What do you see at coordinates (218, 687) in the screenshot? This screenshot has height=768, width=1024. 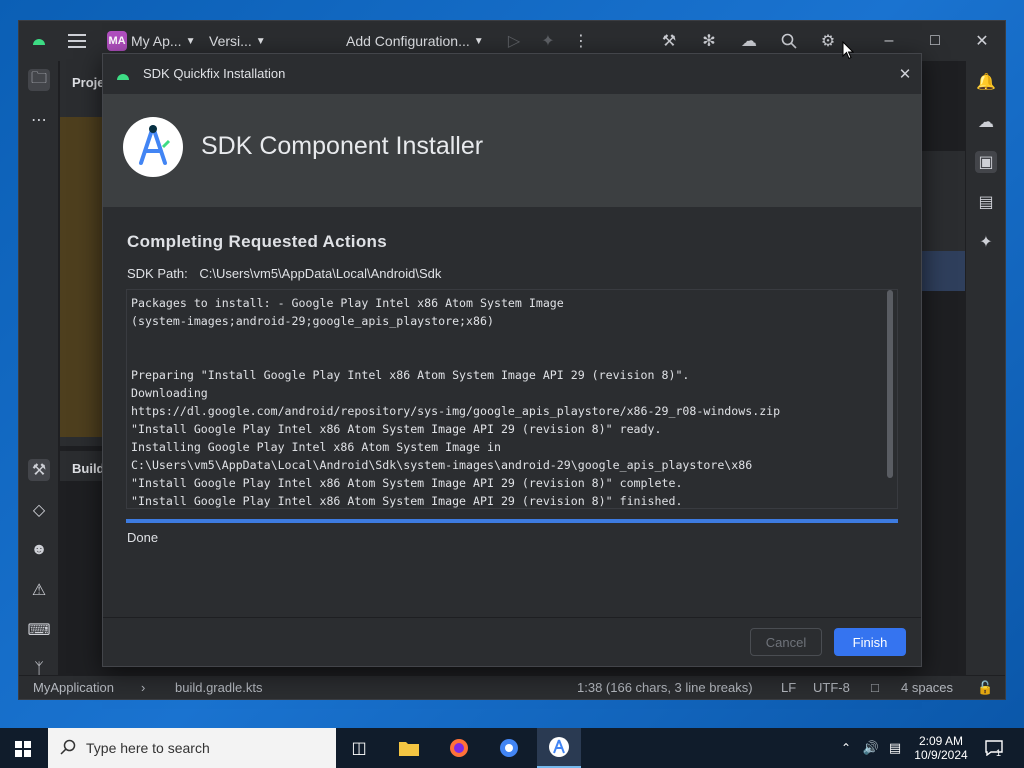 I see `breadcrumb-file: build.gradle.kts` at bounding box center [218, 687].